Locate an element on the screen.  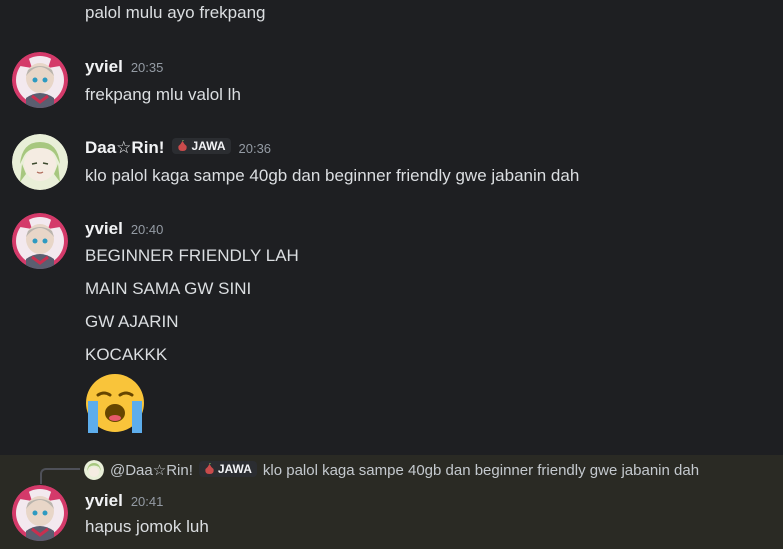
reply-mention: @Daa☆Rin! is located at coordinates (151, 470).